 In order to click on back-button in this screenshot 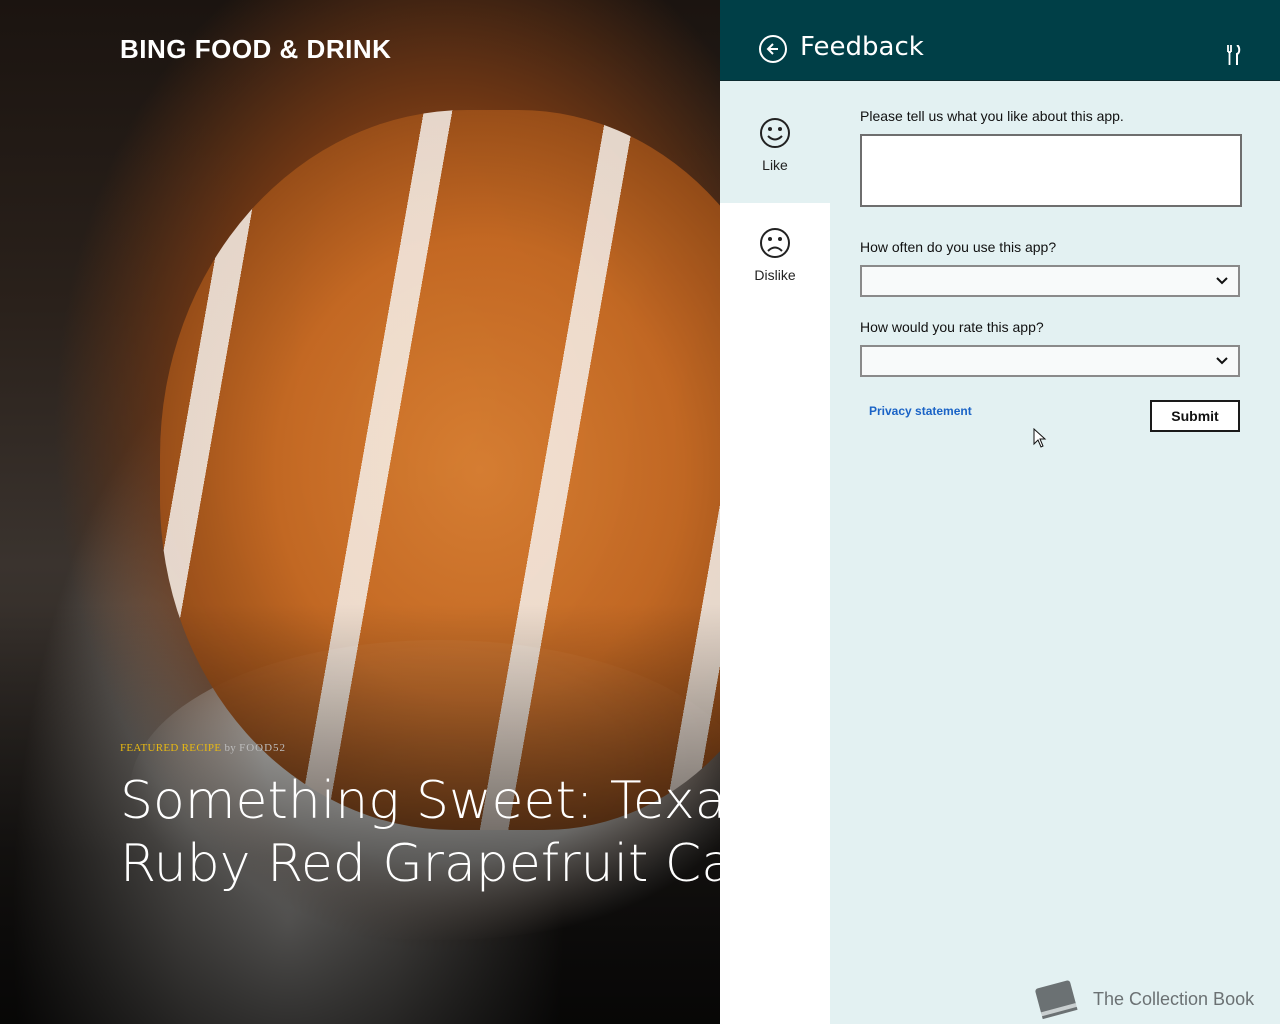, I will do `click(773, 49)`.